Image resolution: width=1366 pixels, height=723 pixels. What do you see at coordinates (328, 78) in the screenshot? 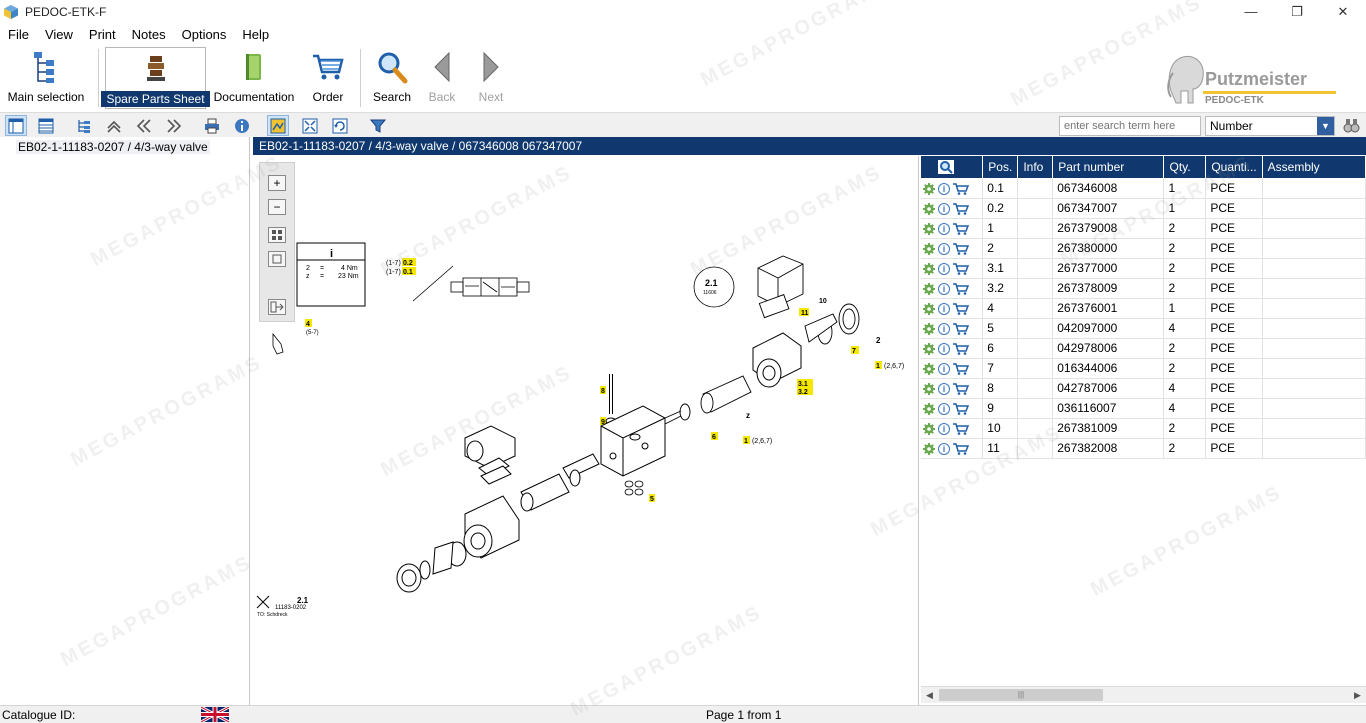
I see `order-button: Order` at bounding box center [328, 78].